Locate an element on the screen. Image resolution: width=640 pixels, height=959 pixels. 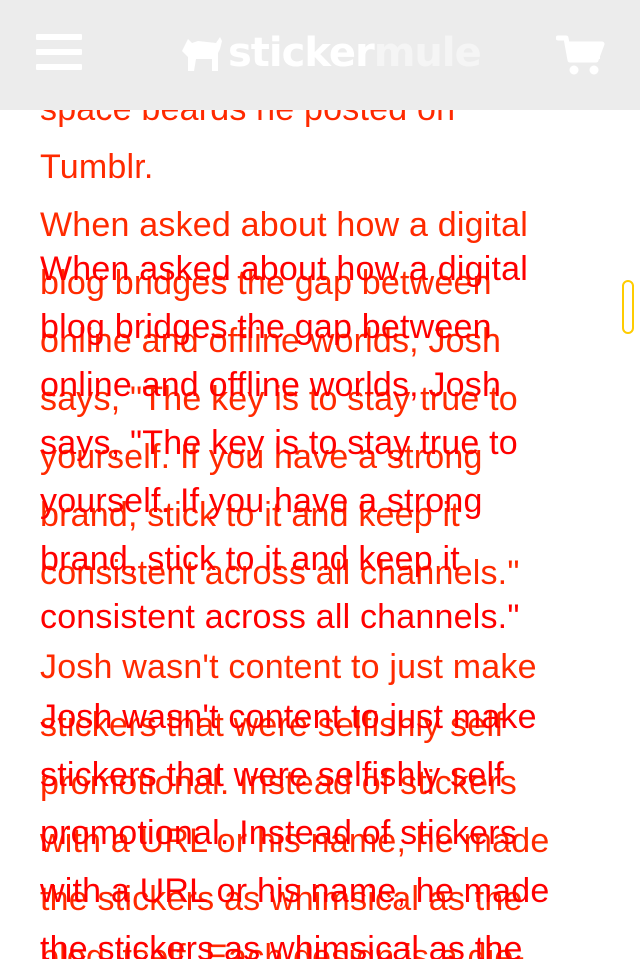
mule-logo-icon is located at coordinates (202, 54).